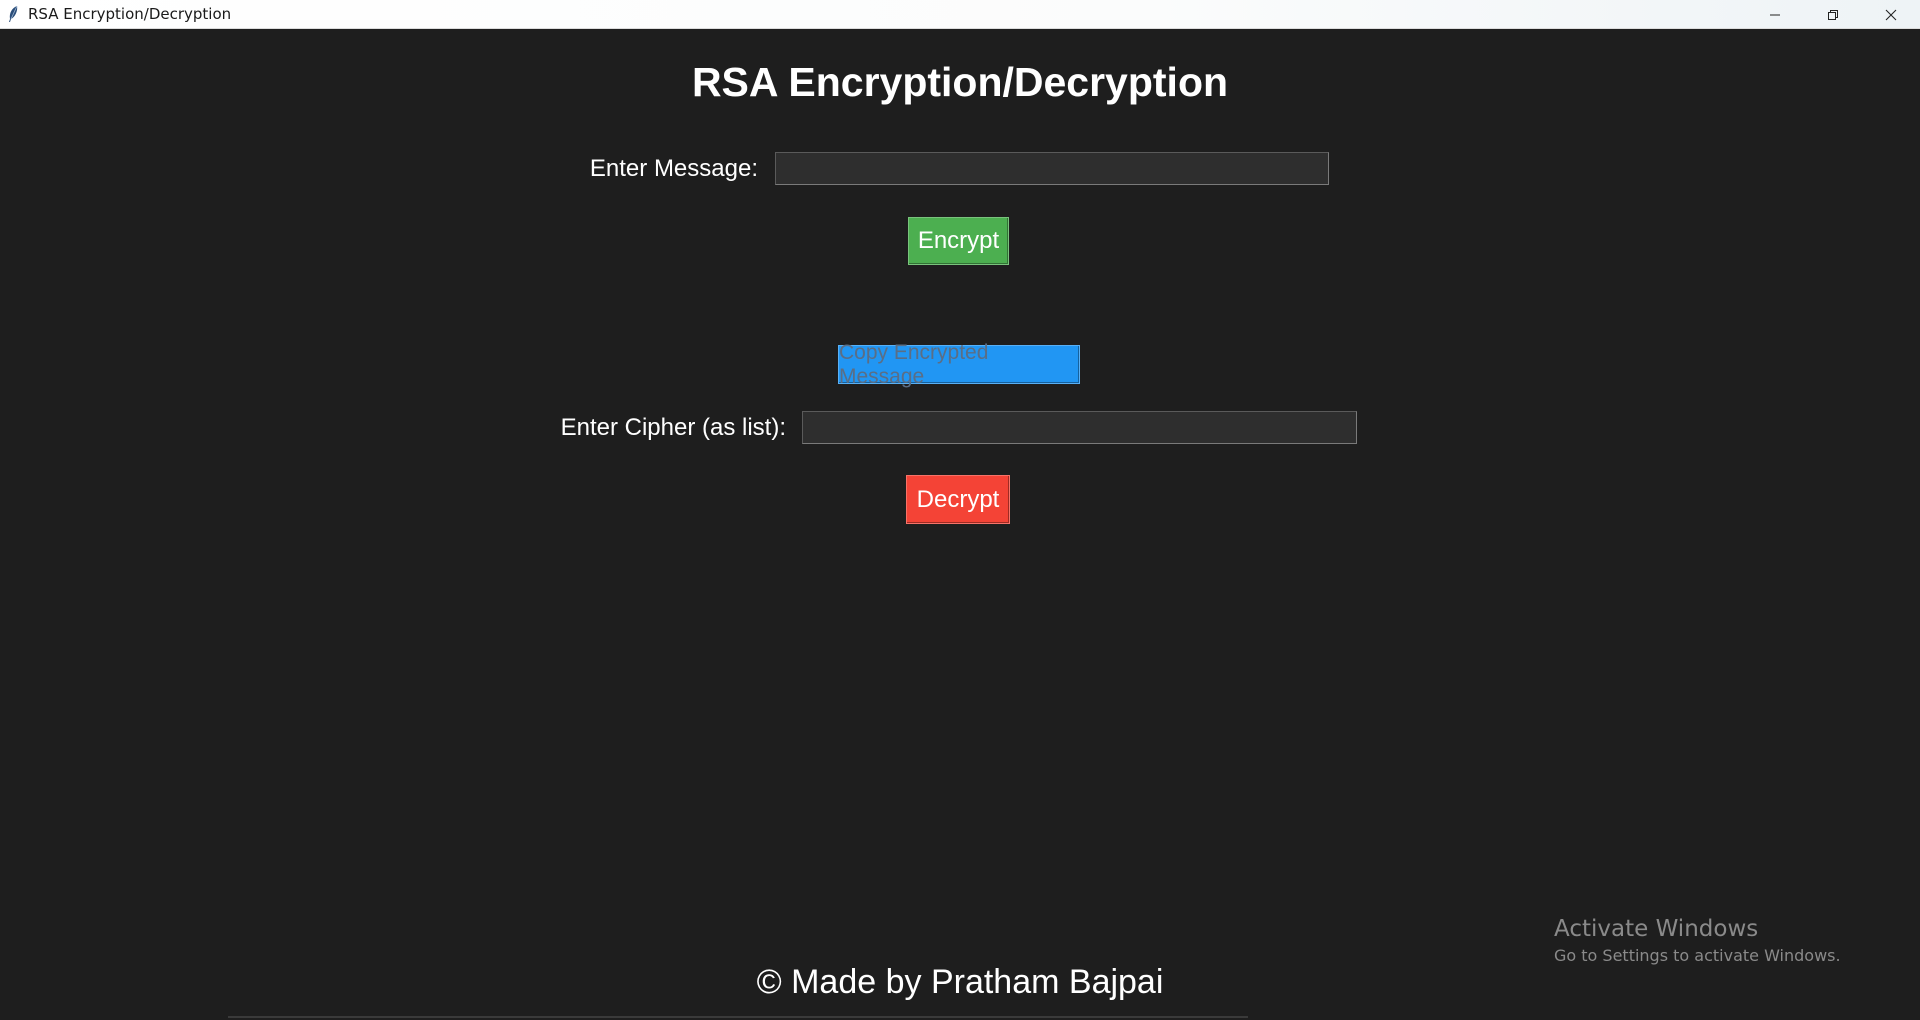 The image size is (1920, 1020). I want to click on page-title: RSA Encryption/Decryption, so click(960, 82).